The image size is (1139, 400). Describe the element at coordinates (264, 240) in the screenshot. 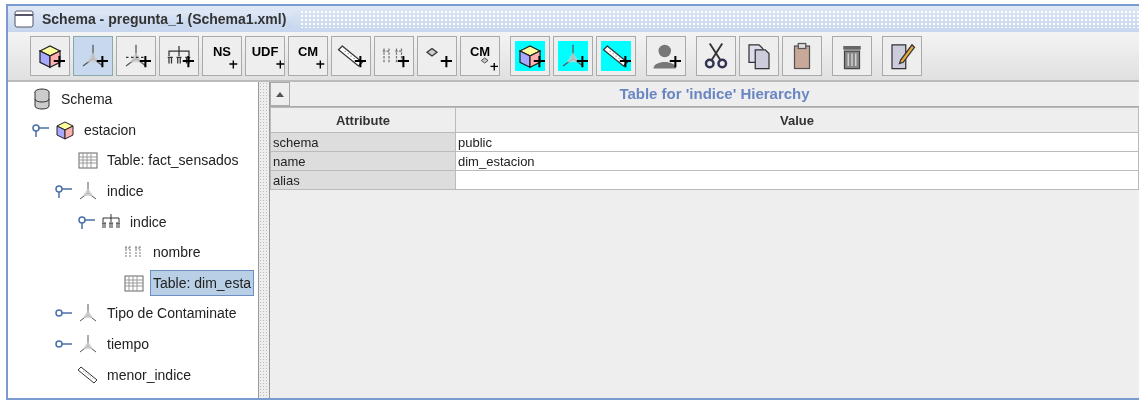

I see `splitter-handle` at that location.